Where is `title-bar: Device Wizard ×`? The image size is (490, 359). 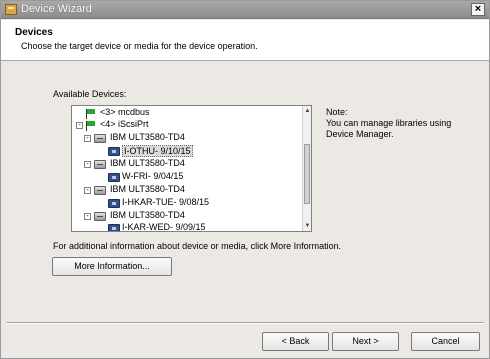 title-bar: Device Wizard × is located at coordinates (245, 10).